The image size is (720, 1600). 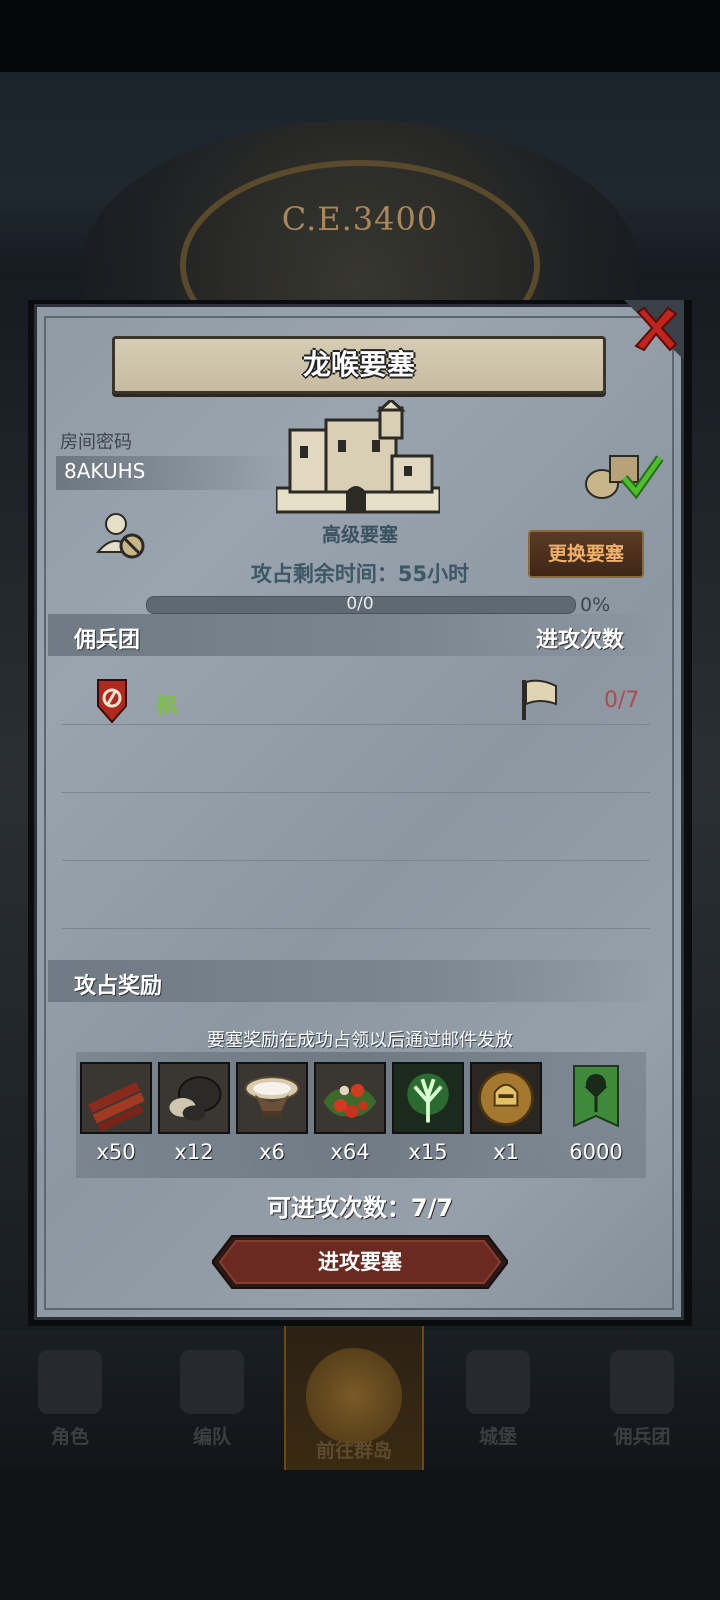 I want to click on castle-icon, so click(x=498, y=1382).